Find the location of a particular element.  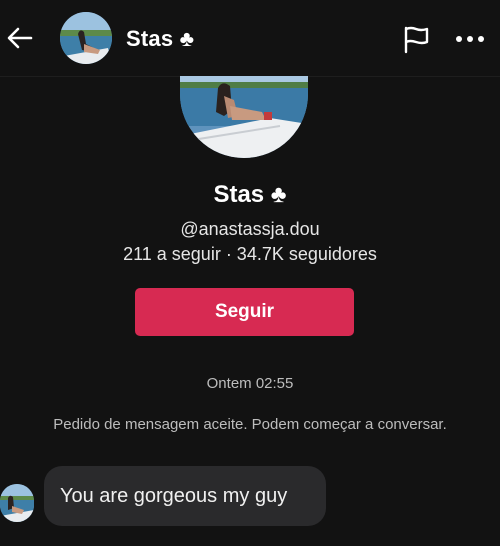

more-options-button is located at coordinates (470, 39).